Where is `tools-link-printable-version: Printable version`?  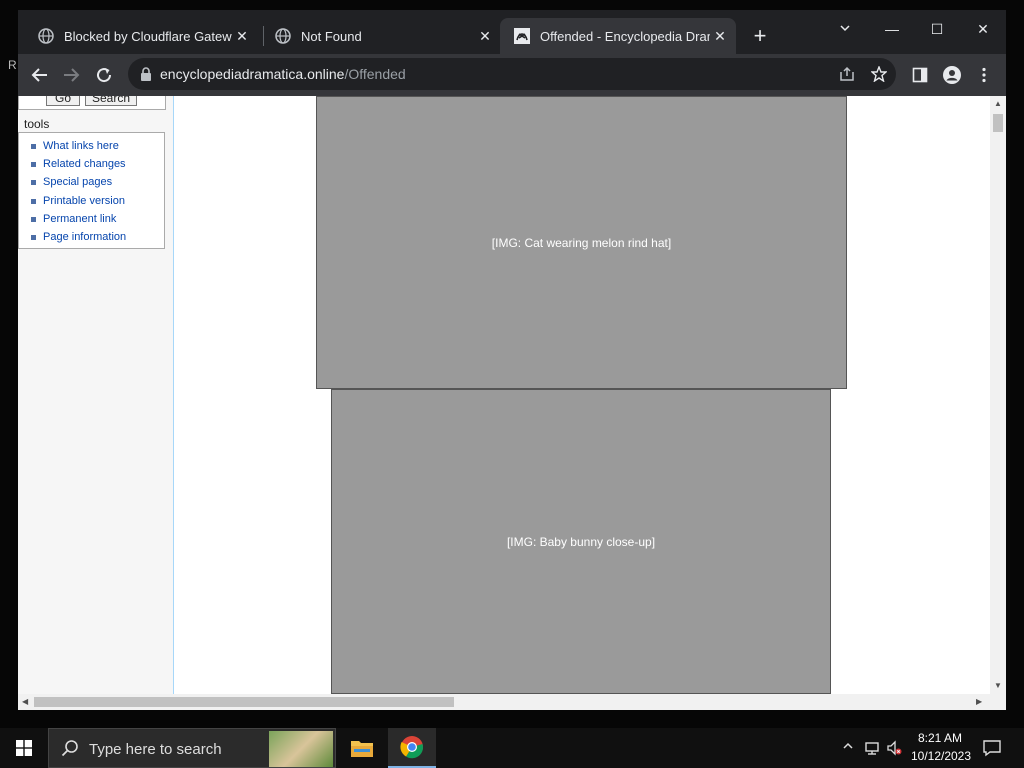 tools-link-printable-version: Printable version is located at coordinates (96, 201).